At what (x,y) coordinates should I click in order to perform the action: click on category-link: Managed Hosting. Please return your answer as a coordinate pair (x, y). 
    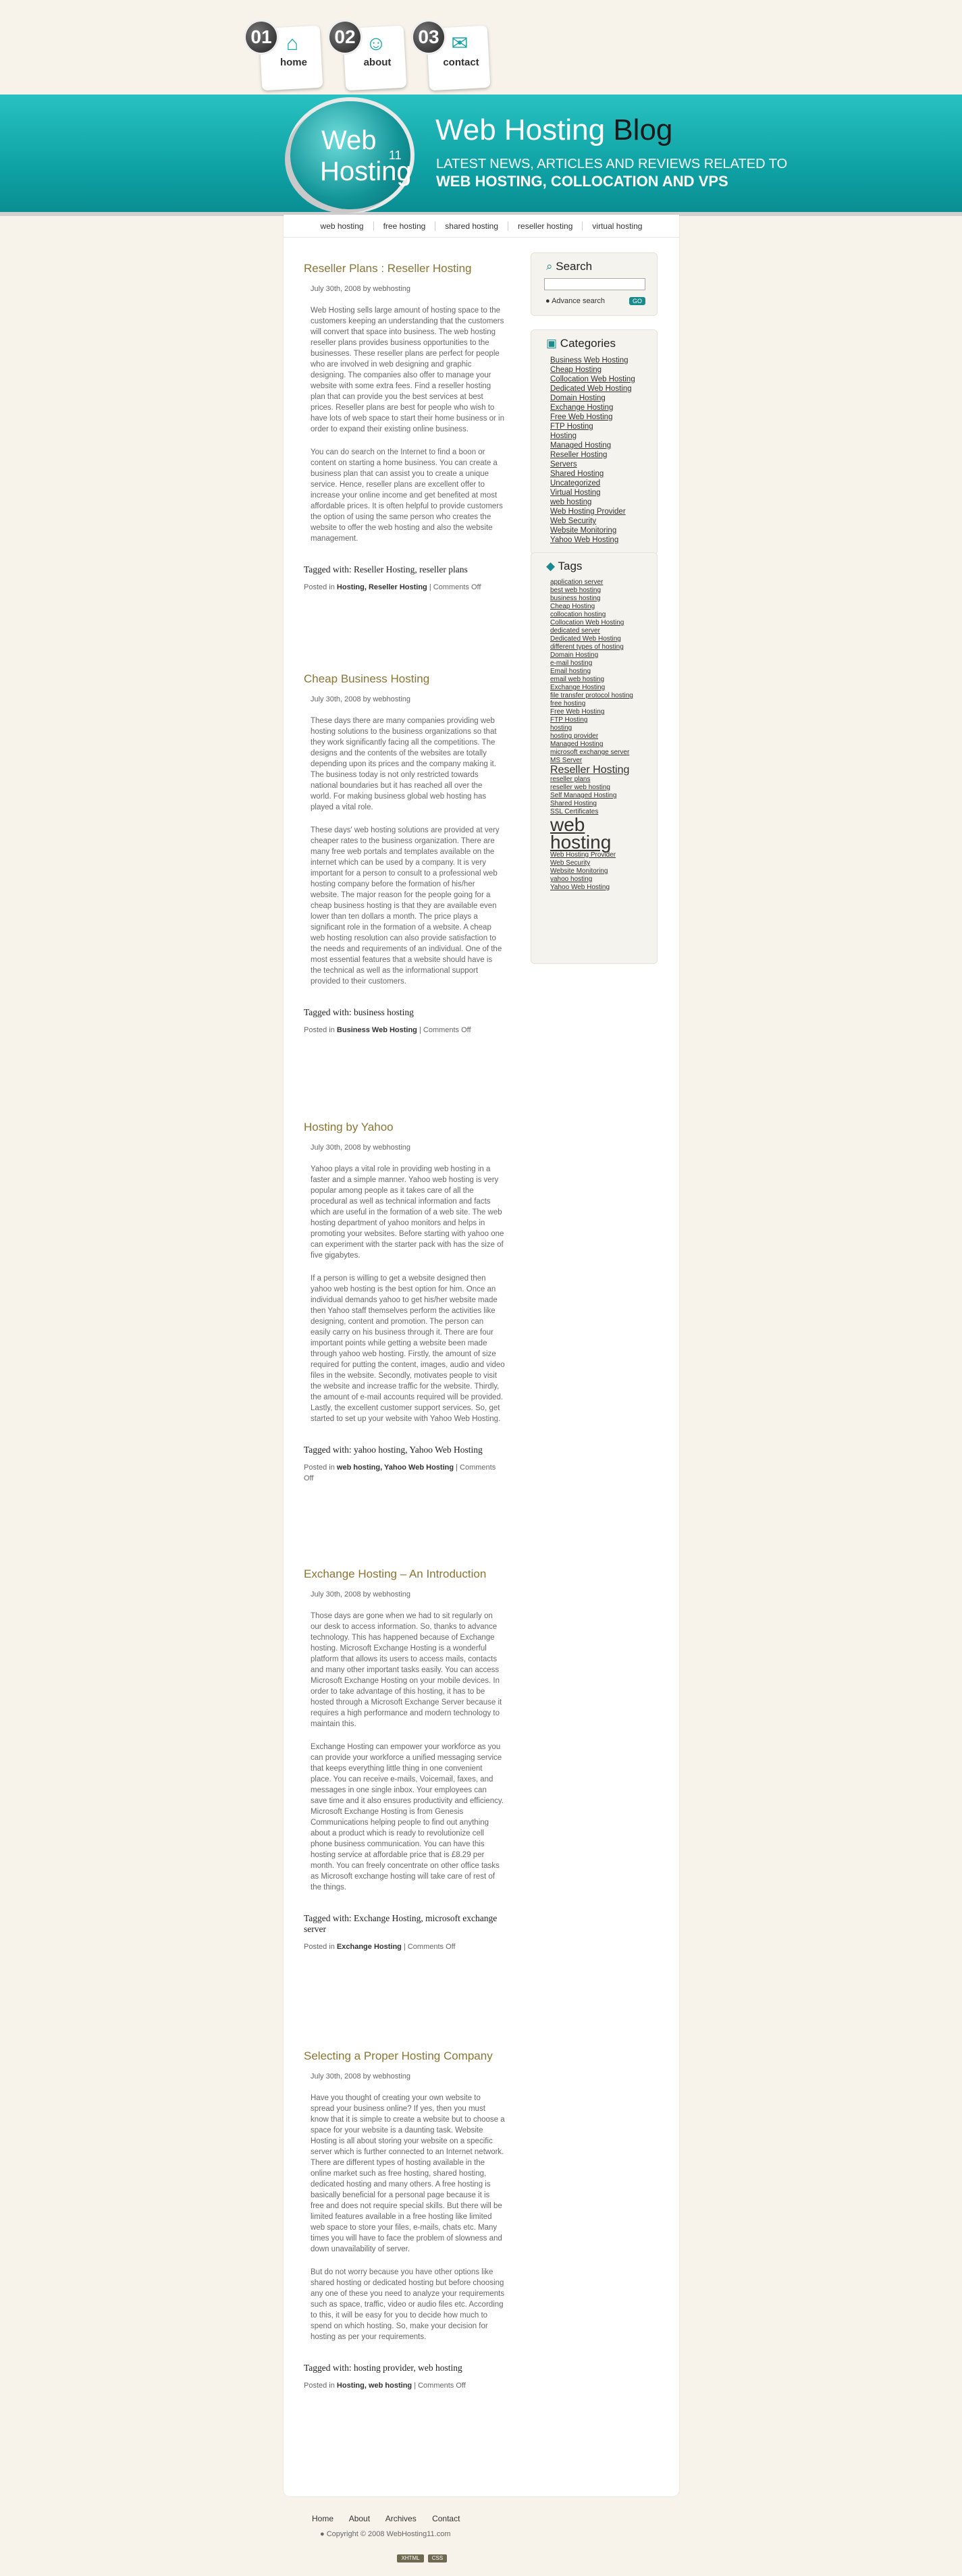
    Looking at the image, I should click on (603, 446).